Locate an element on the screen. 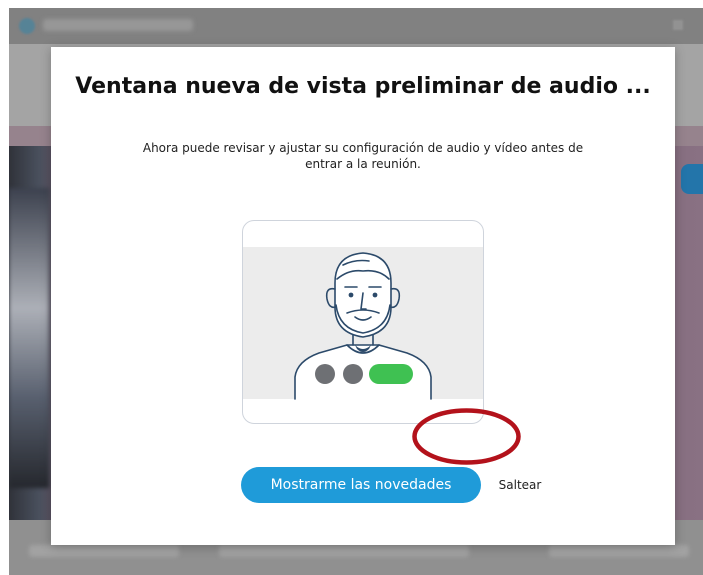  show-whats-new-button: Mostrarme las novedades is located at coordinates (361, 485).